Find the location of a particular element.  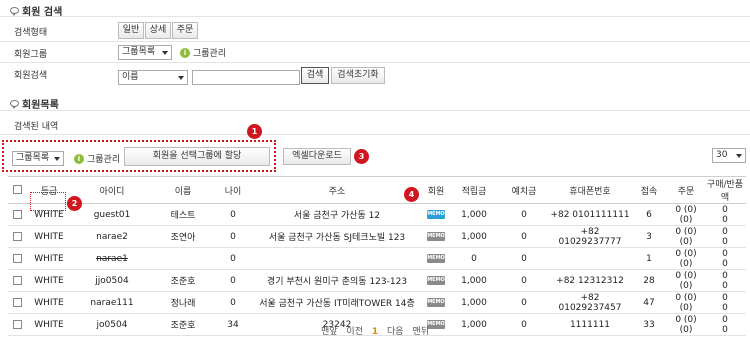

header-member: 회원 is located at coordinates (436, 190).